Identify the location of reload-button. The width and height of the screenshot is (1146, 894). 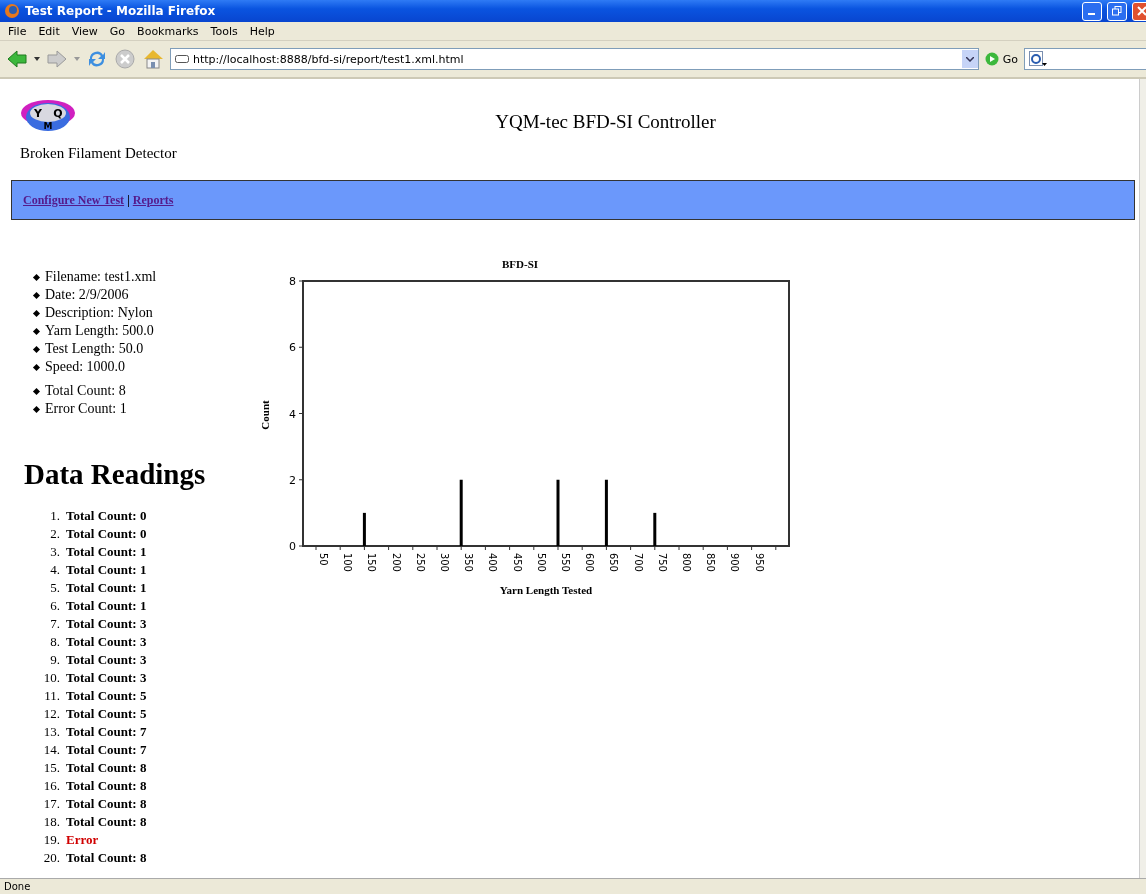
(97, 59).